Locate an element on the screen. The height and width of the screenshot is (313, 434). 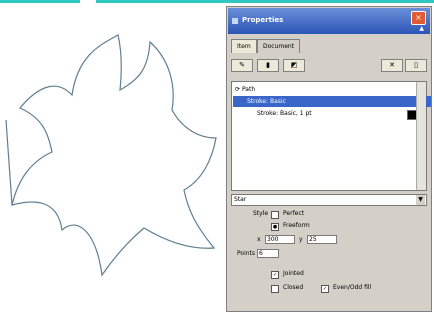
y-input: 25 is located at coordinates (322, 239).